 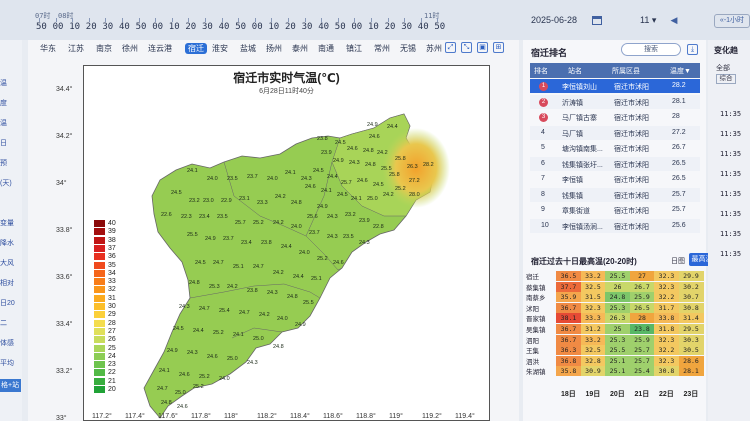 What do you see at coordinates (593, 371) in the screenshot?
I see `history-cell: 30.9` at bounding box center [593, 371].